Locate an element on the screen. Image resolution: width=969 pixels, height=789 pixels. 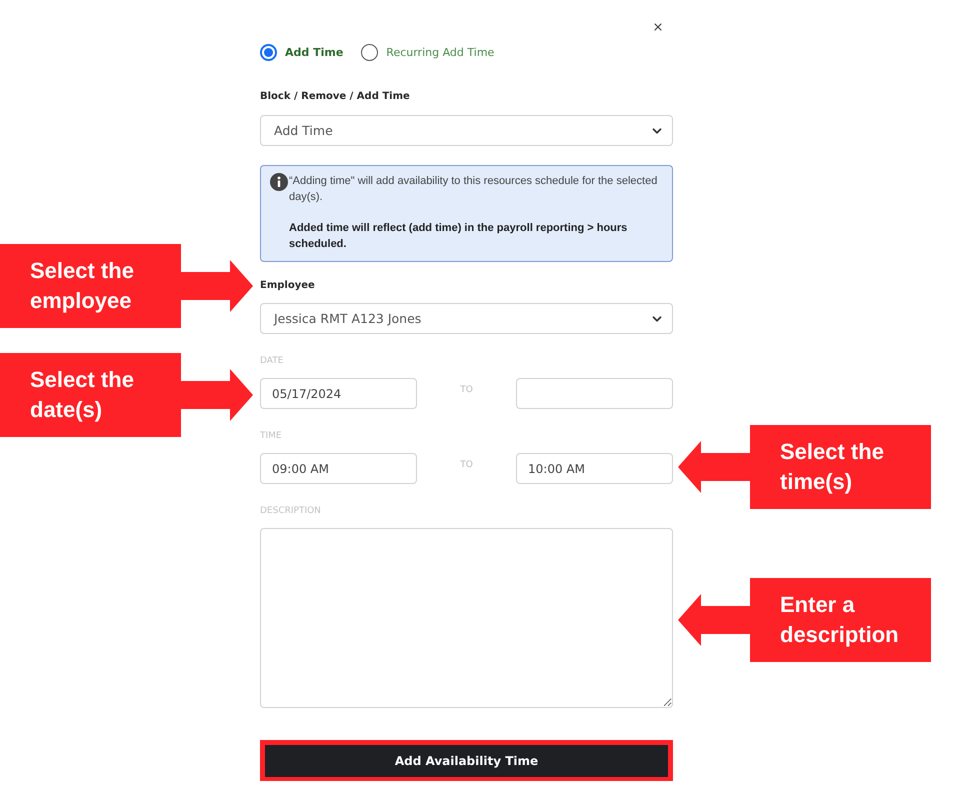
time-input: 10:00 AM is located at coordinates (594, 468).